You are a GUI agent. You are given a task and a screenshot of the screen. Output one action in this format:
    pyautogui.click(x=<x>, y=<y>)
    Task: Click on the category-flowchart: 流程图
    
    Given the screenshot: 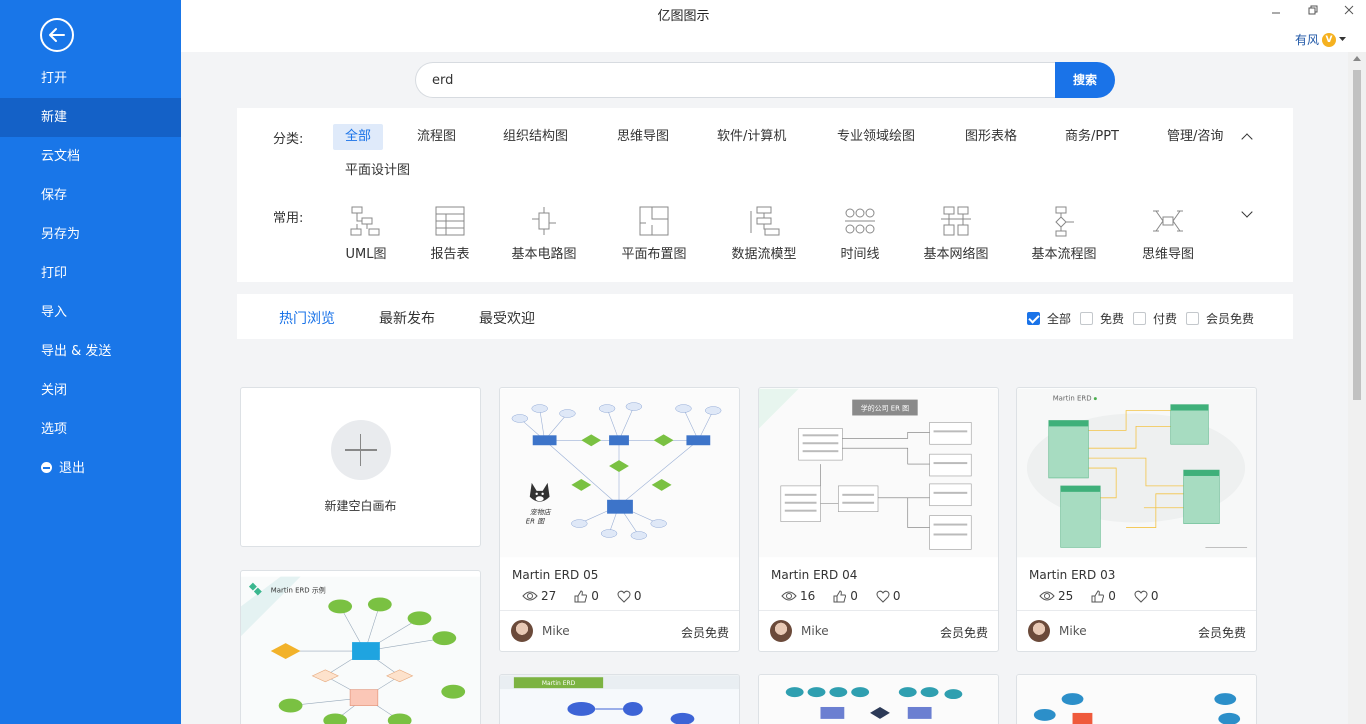 What is the action you would take?
    pyautogui.click(x=436, y=137)
    